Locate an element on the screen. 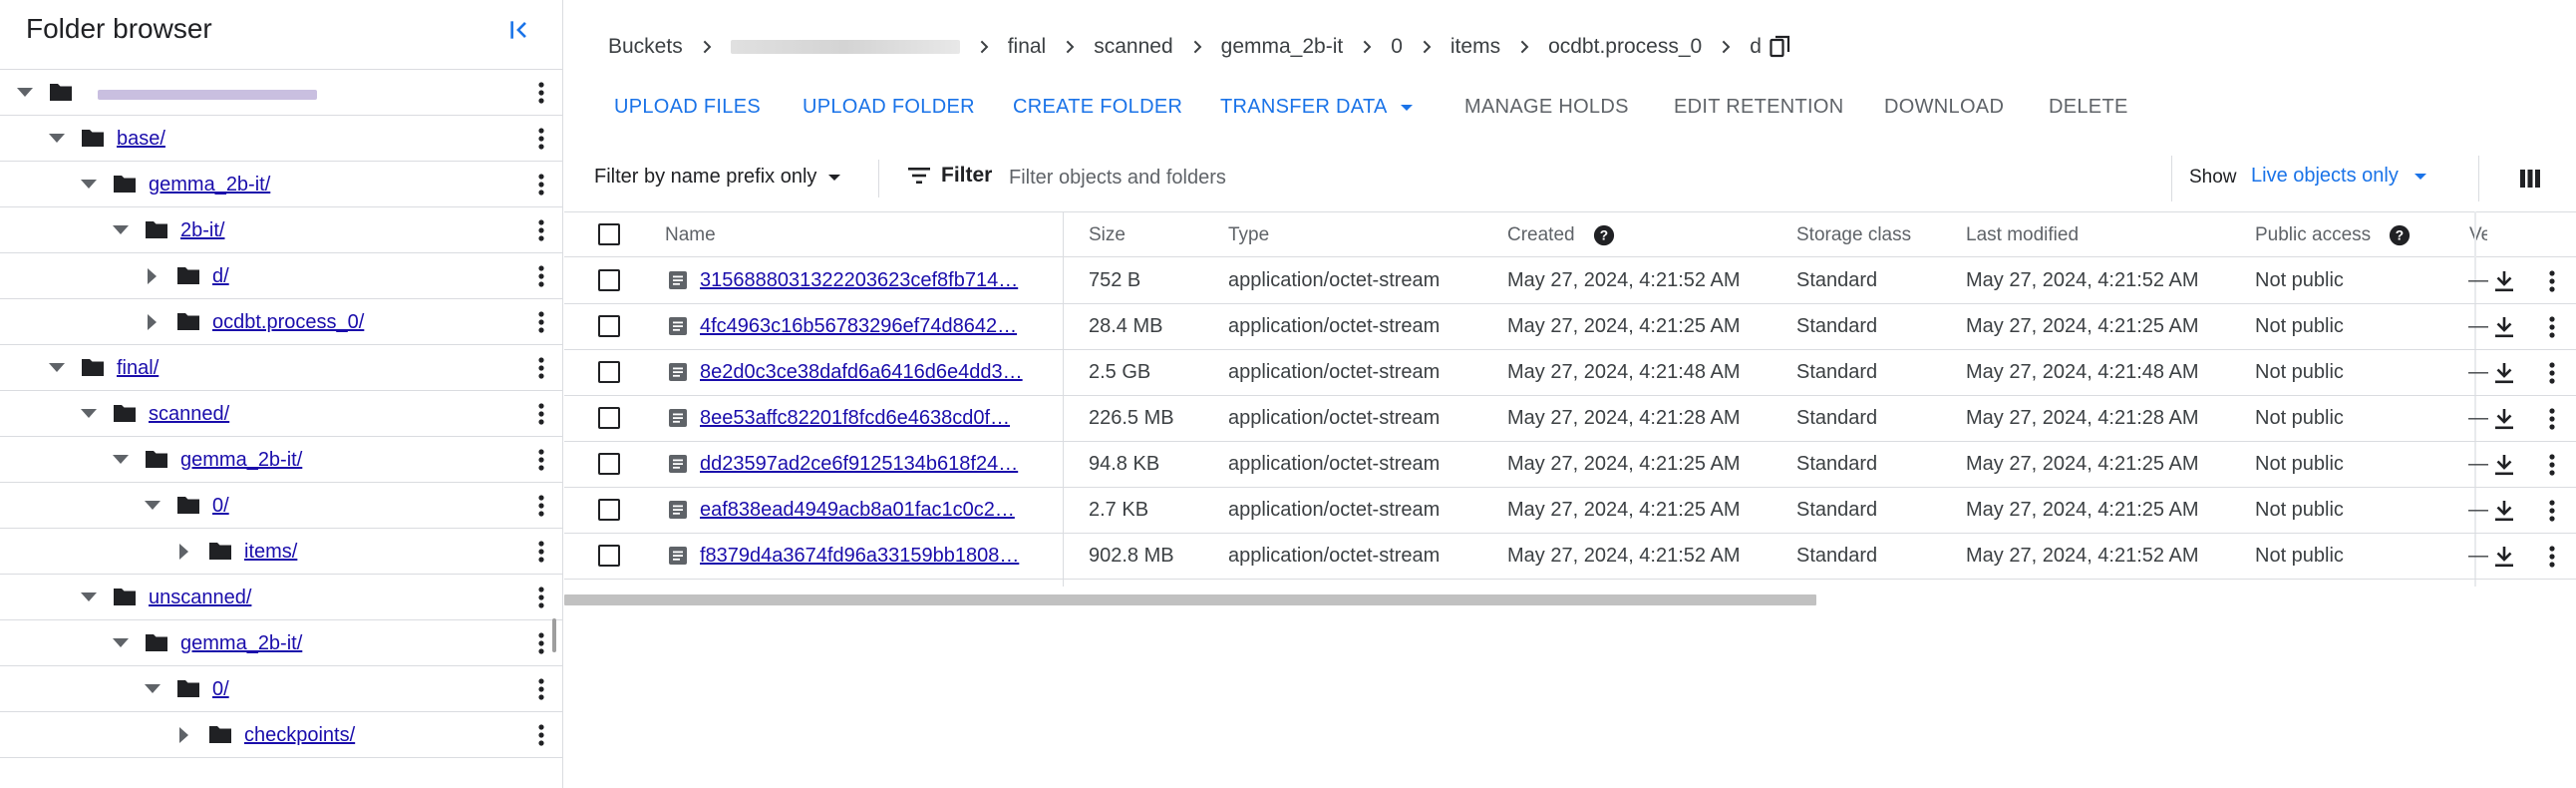 This screenshot has height=788, width=2576. folder-tree-label: base/ is located at coordinates (141, 139).